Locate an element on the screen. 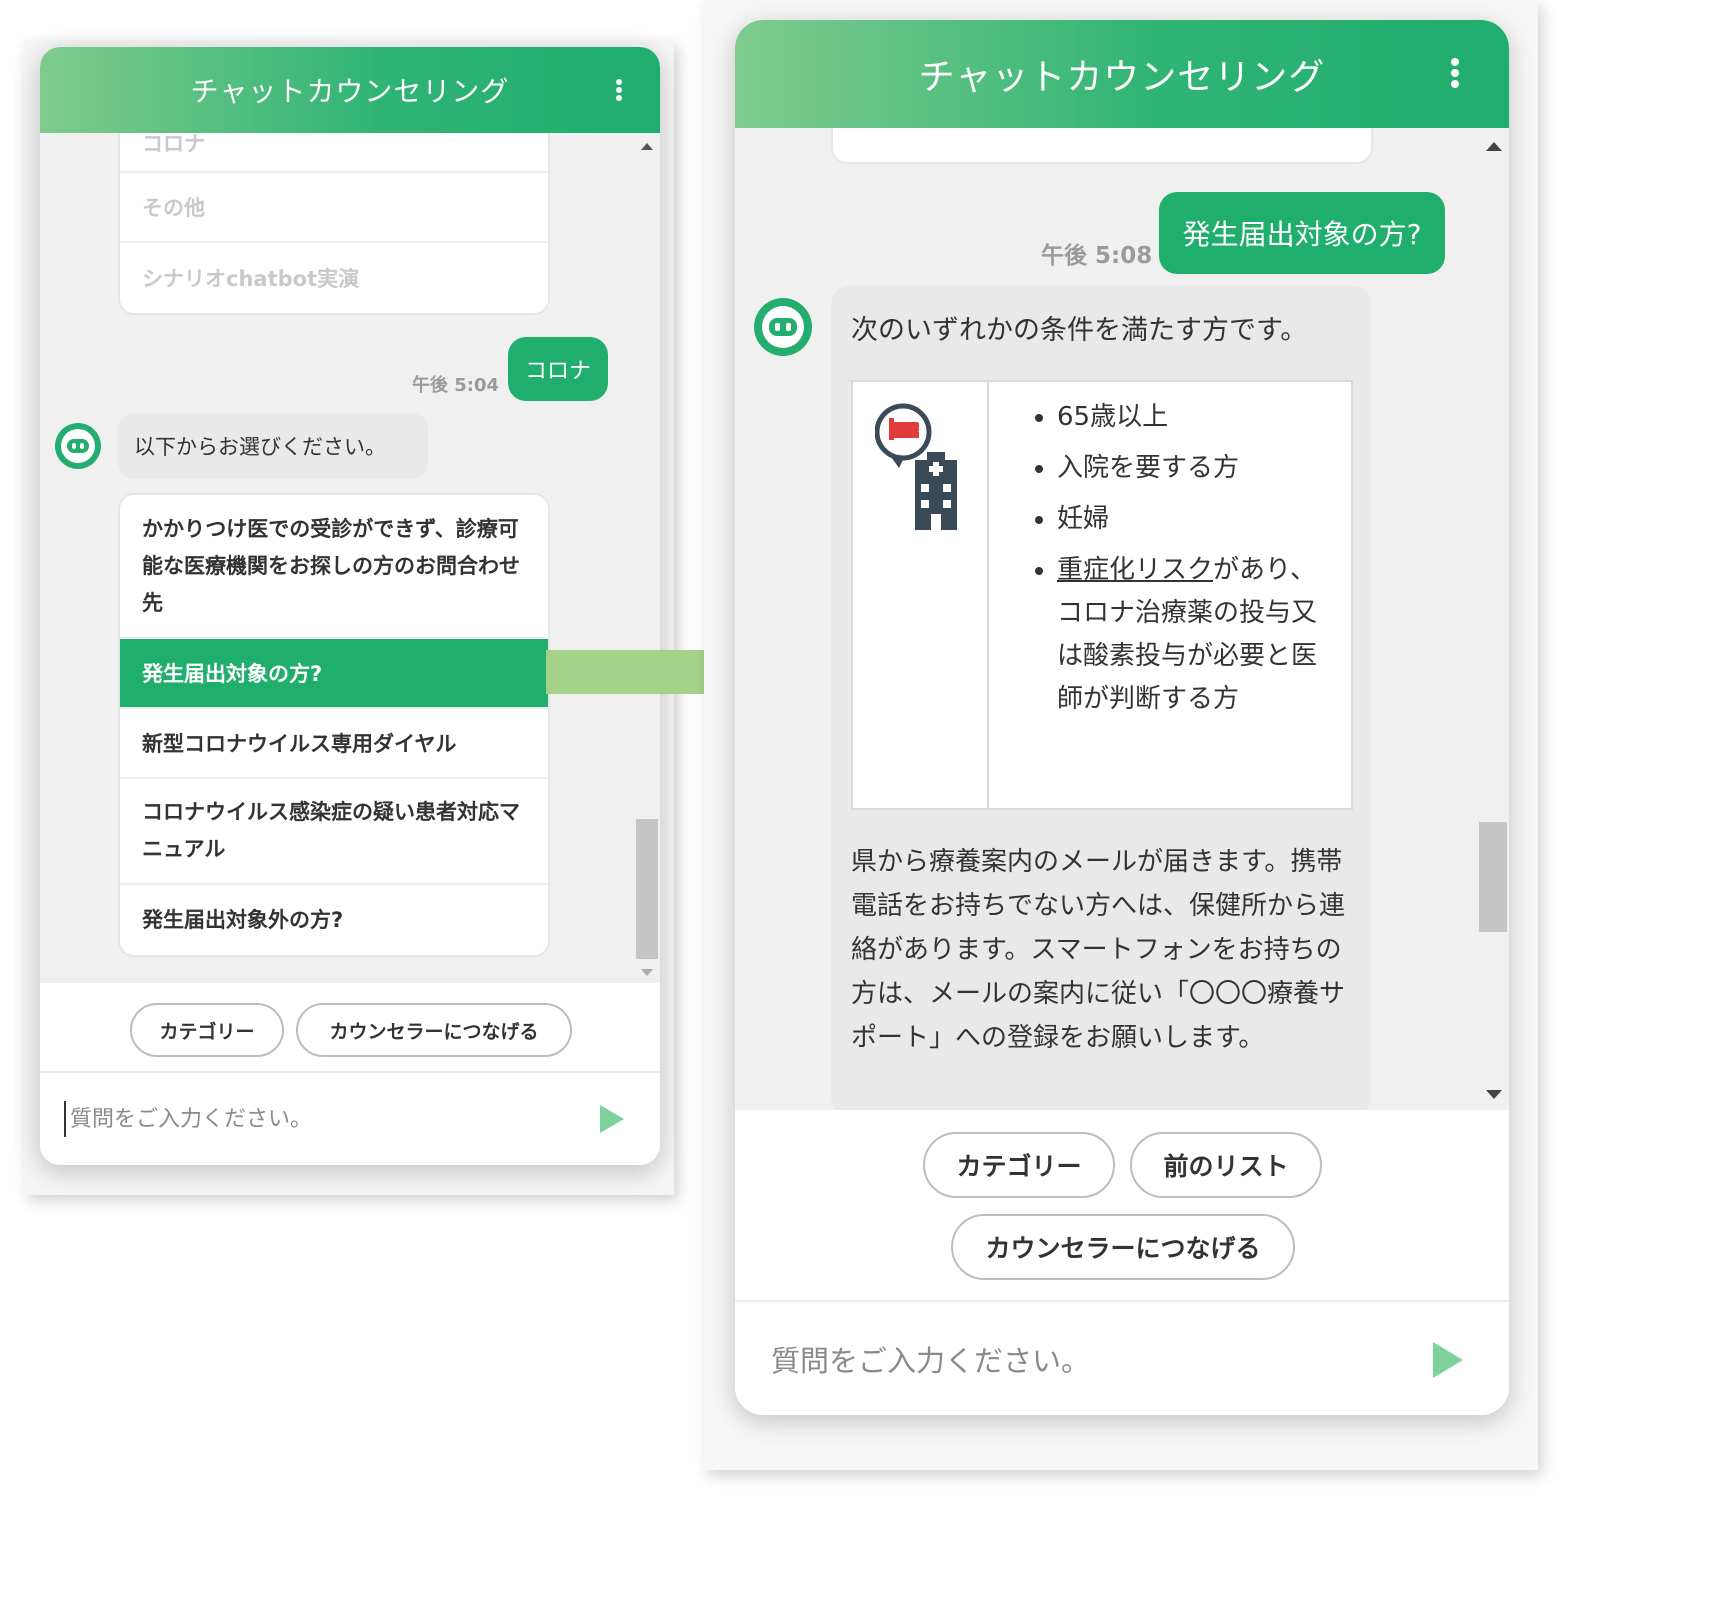  option-suspected-manual: コロナウイルス感染症の疑い患者対応マニュアル is located at coordinates (334, 832).